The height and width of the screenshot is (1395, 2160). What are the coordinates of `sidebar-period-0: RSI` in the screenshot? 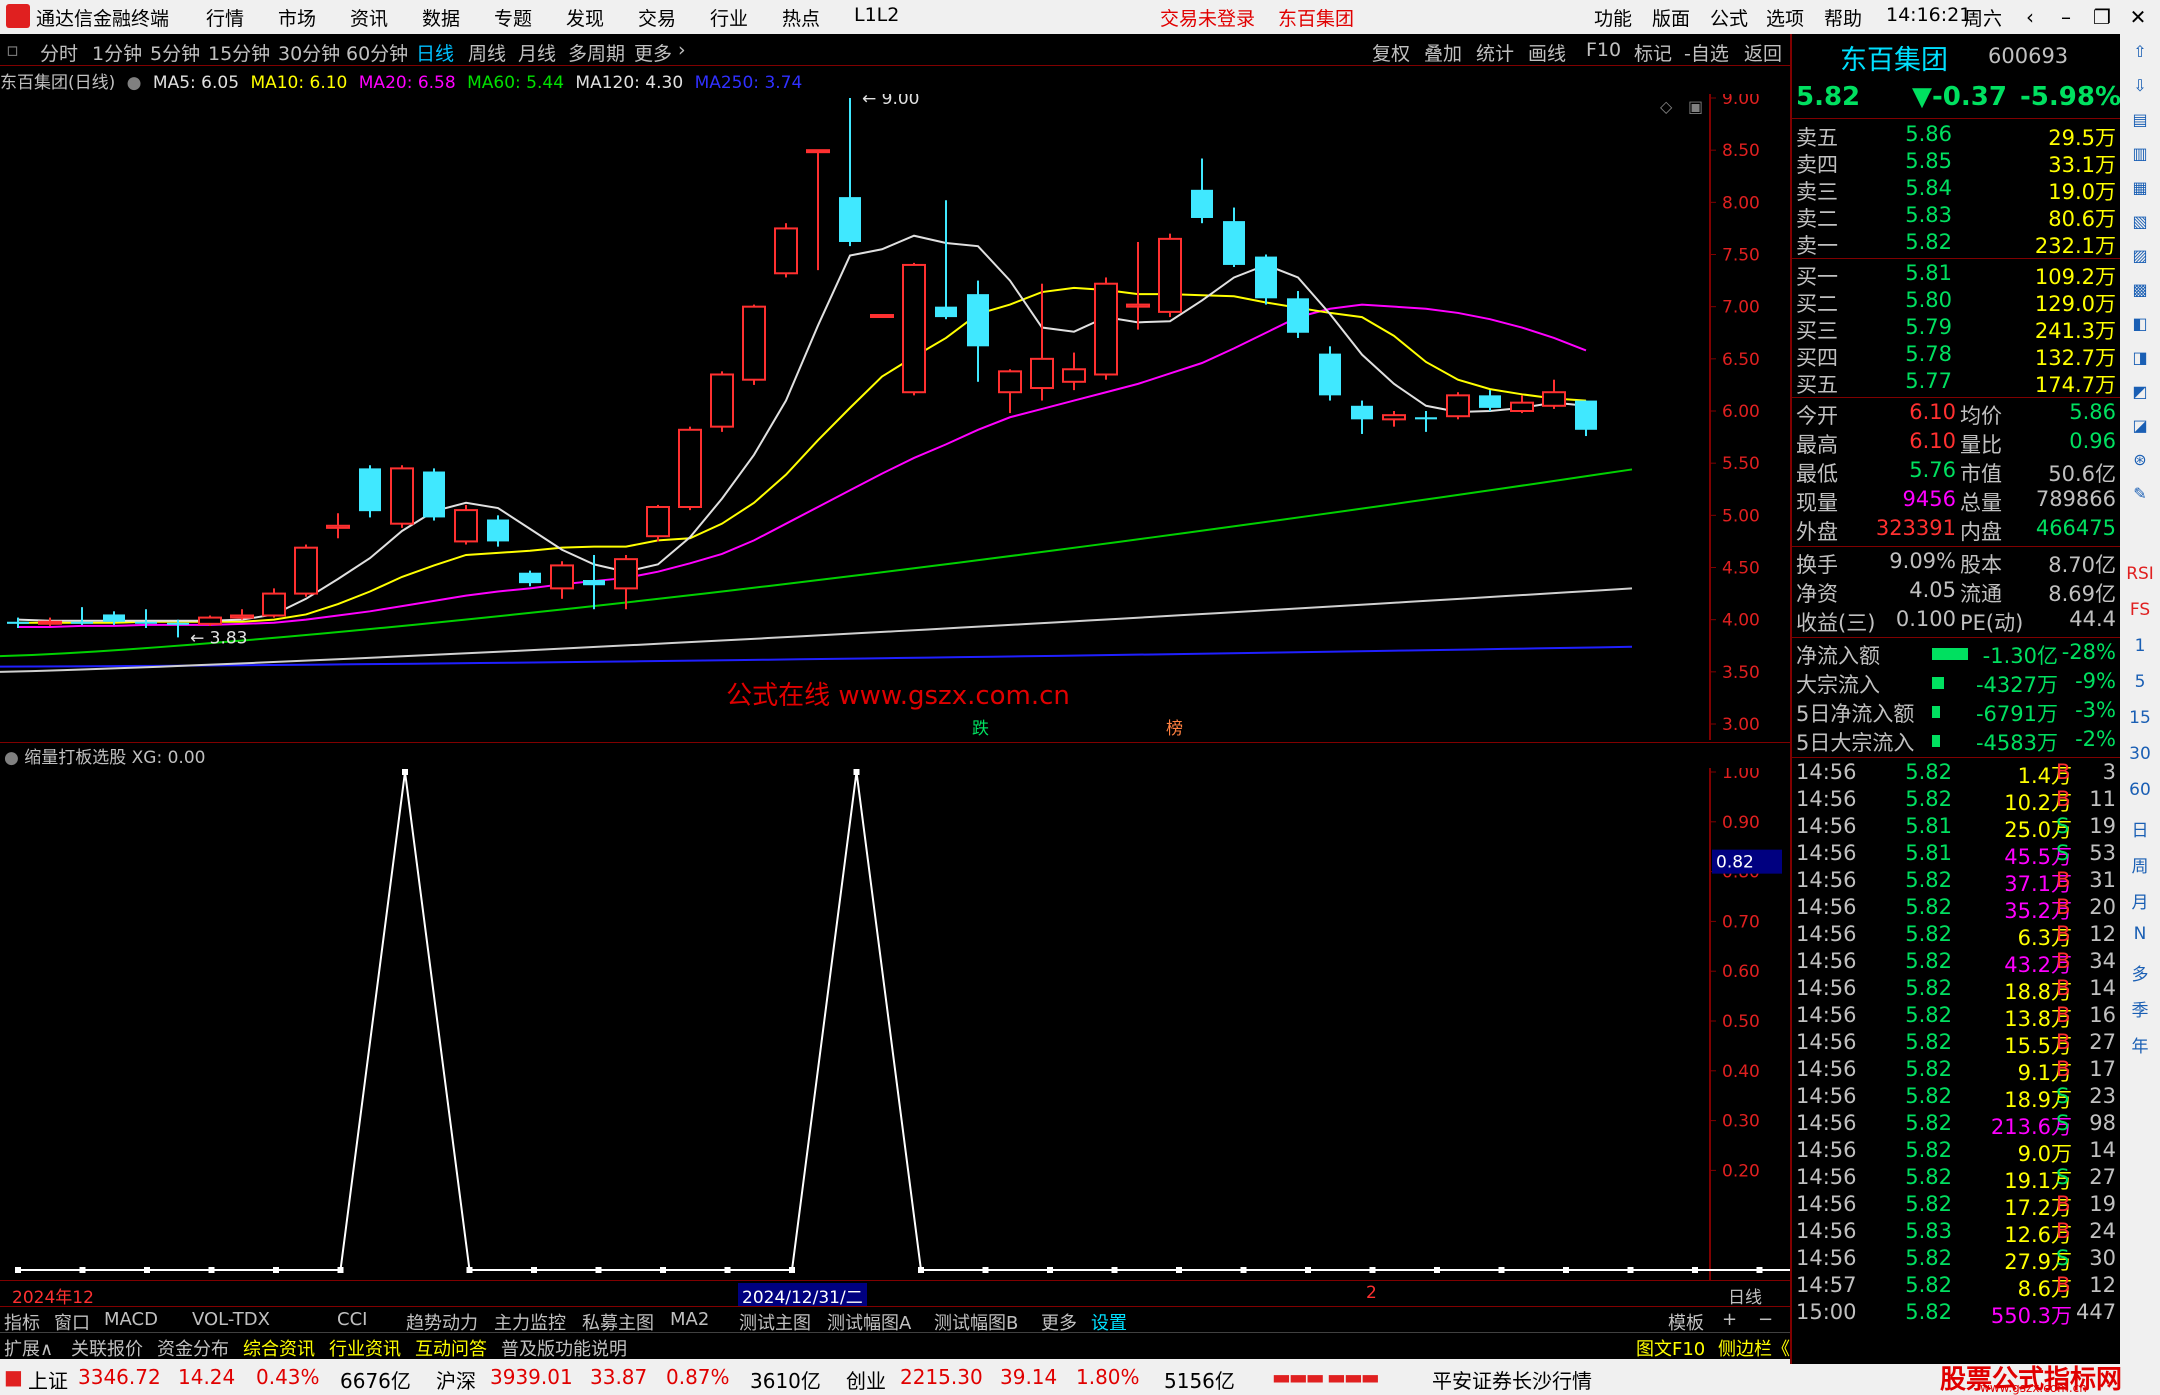 It's located at (2140, 576).